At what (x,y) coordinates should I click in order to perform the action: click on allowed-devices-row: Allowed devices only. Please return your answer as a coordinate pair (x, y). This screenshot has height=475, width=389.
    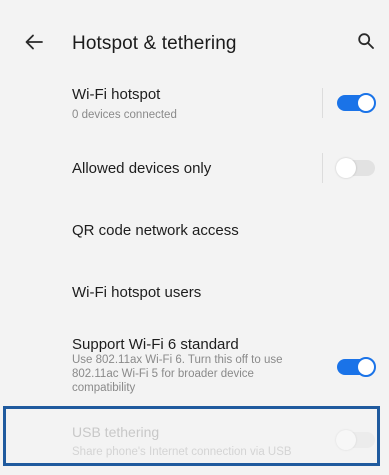
    Looking at the image, I should click on (194, 168).